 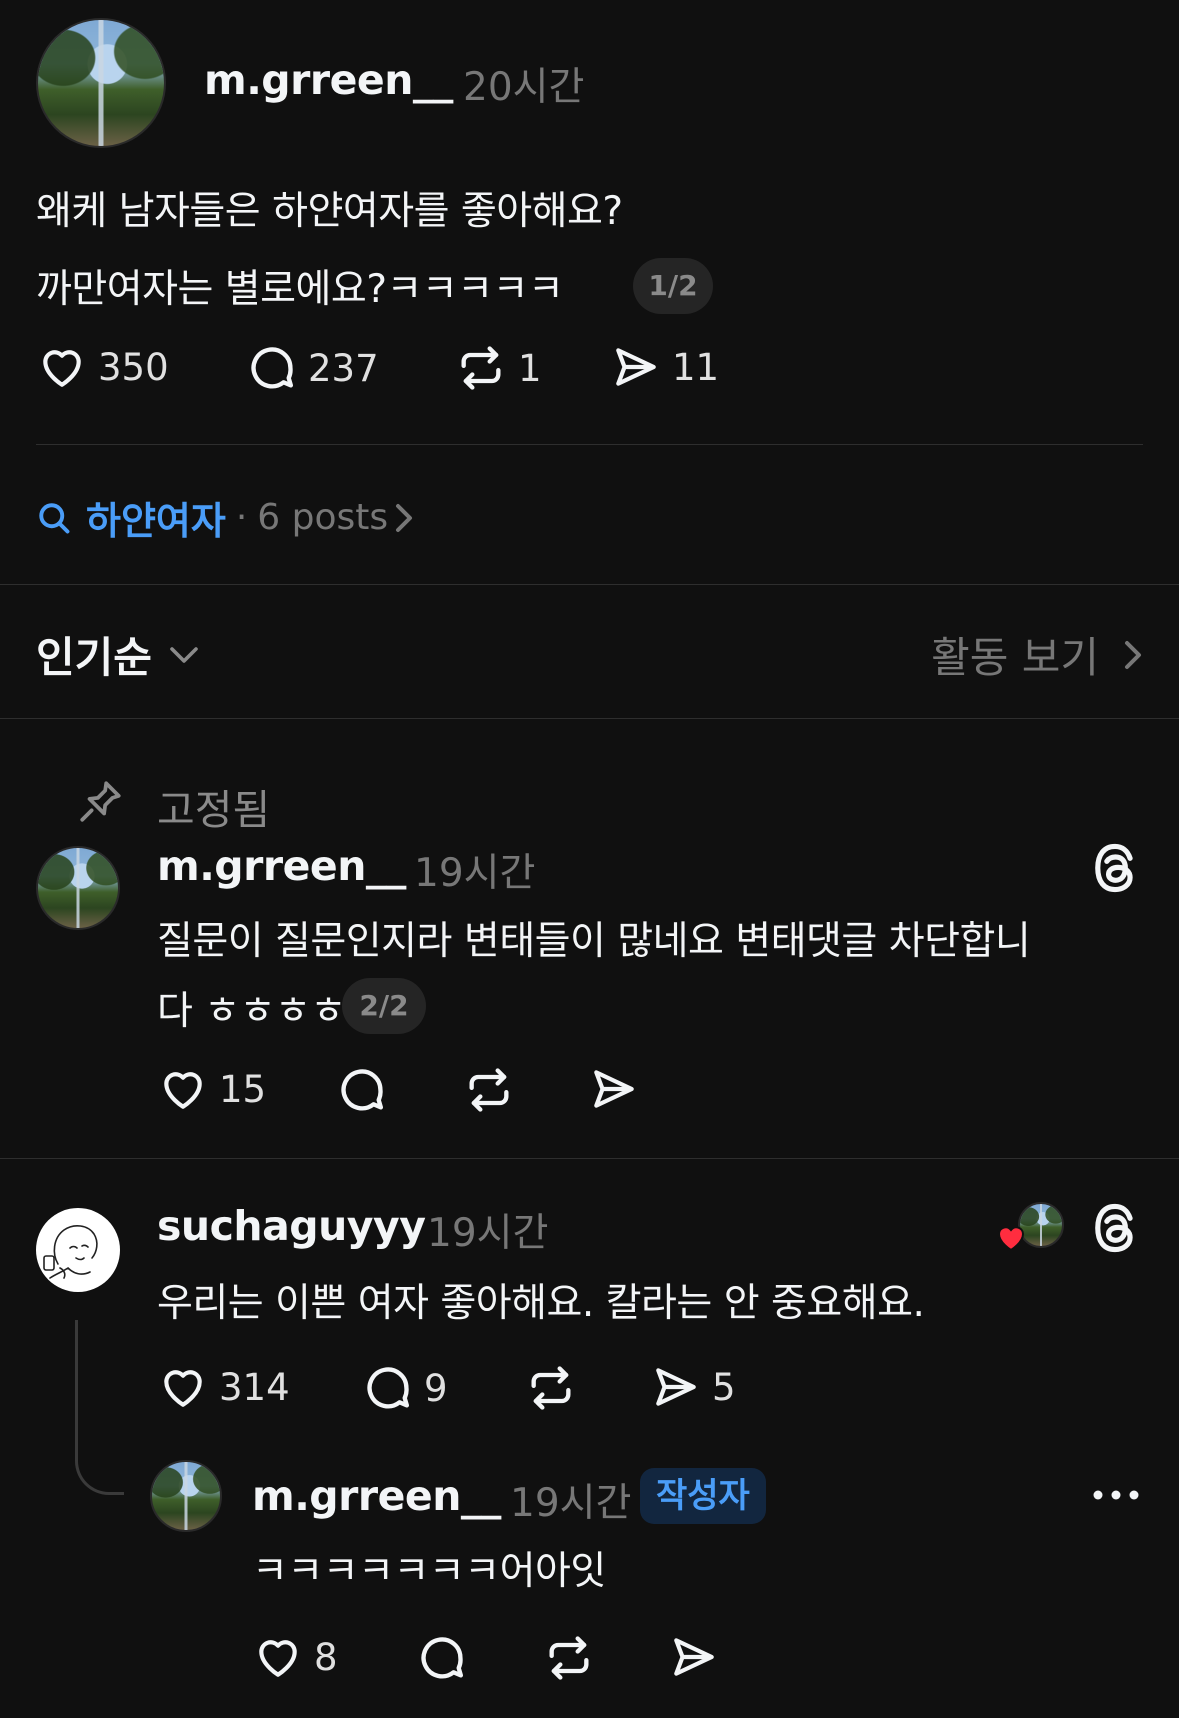 I want to click on nested-avatar, so click(x=186, y=1496).